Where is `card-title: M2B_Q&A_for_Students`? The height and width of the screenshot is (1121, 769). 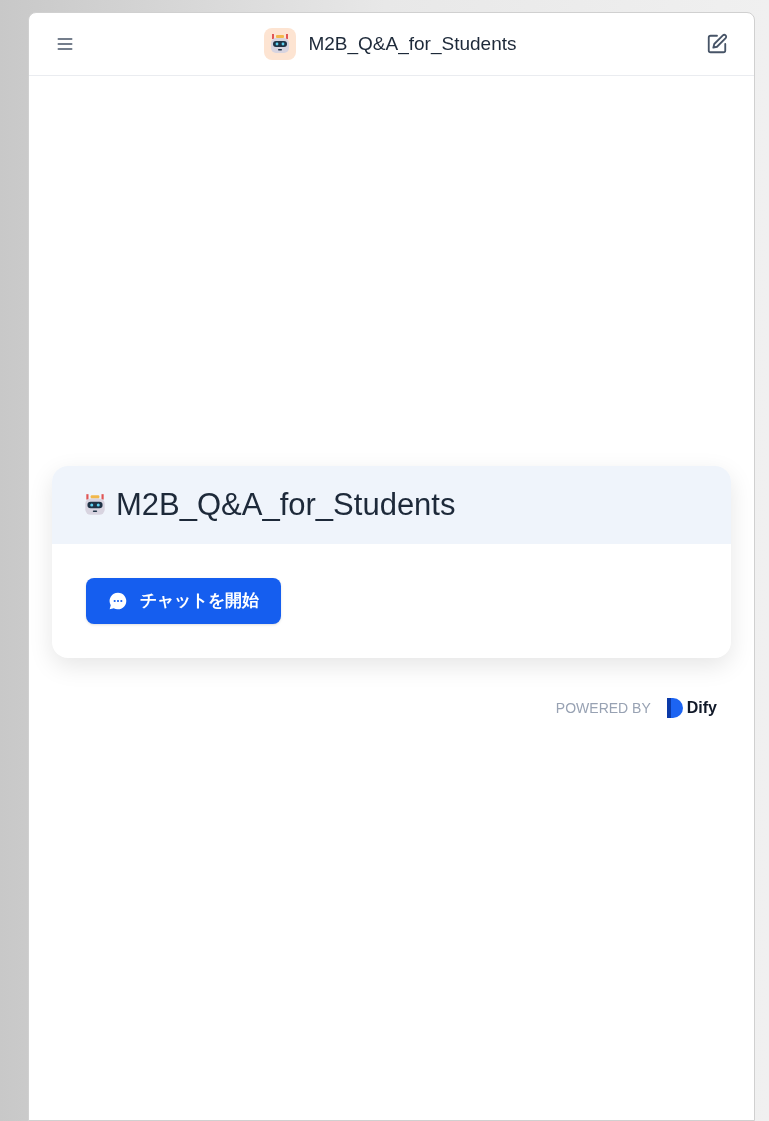 card-title: M2B_Q&A_for_Students is located at coordinates (286, 504).